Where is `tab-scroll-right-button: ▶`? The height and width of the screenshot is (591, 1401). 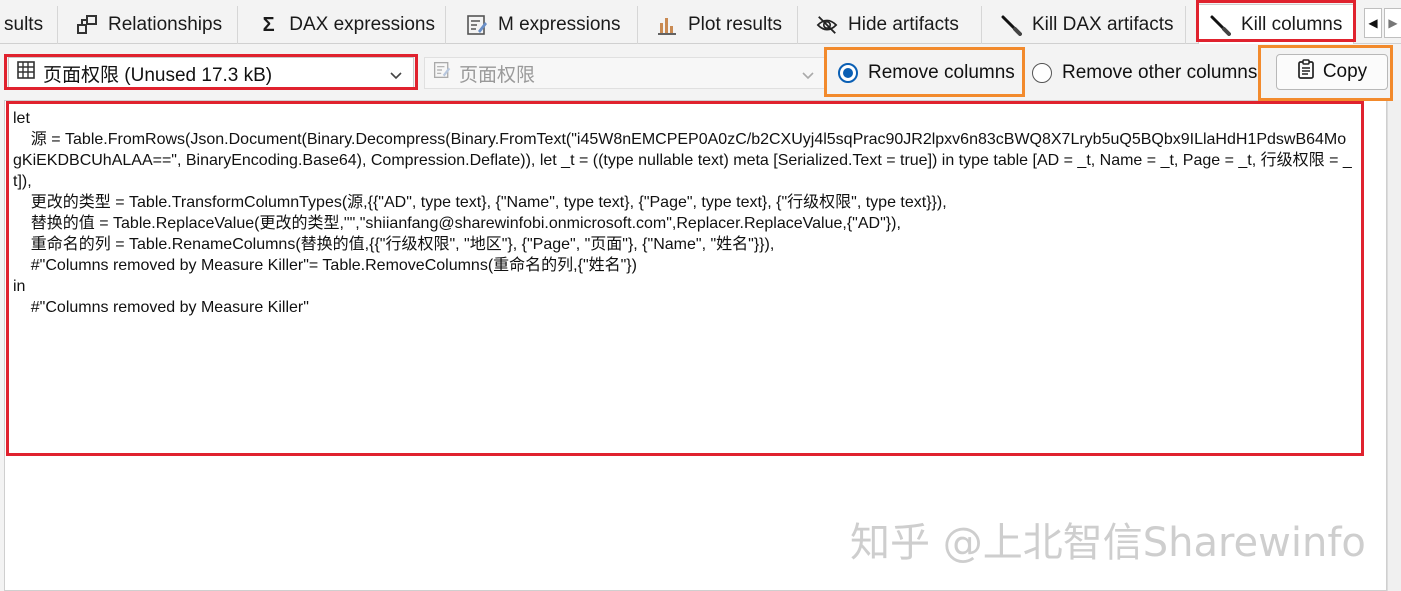 tab-scroll-right-button: ▶ is located at coordinates (1392, 23).